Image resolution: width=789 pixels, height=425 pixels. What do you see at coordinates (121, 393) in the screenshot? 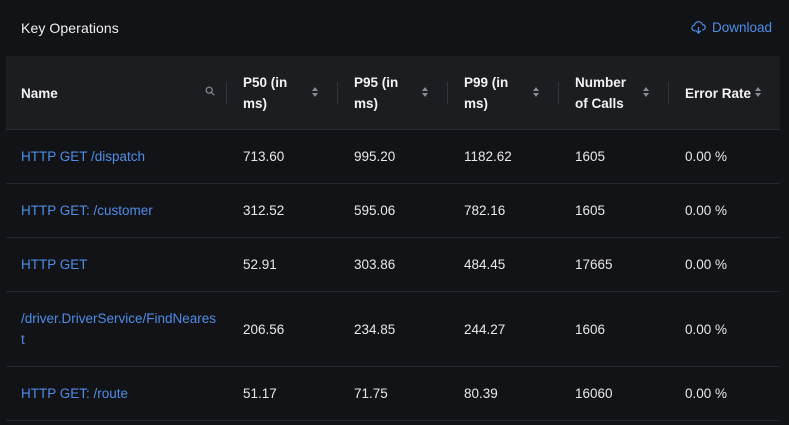
I see `operation-name-link: HTTP GET: /route` at bounding box center [121, 393].